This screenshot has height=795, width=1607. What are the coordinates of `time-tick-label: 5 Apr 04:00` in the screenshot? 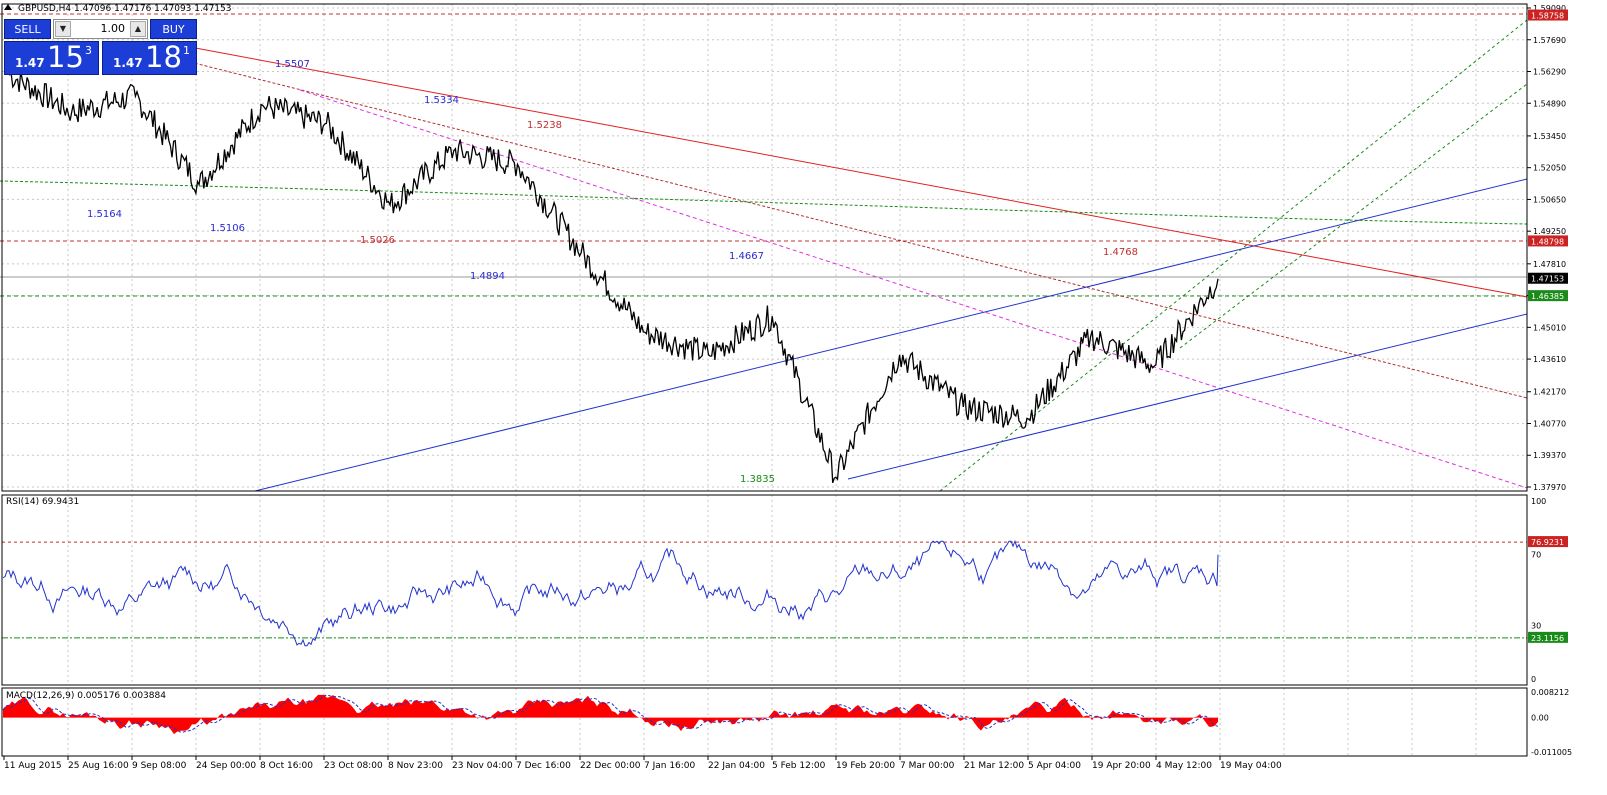 It's located at (1054, 766).